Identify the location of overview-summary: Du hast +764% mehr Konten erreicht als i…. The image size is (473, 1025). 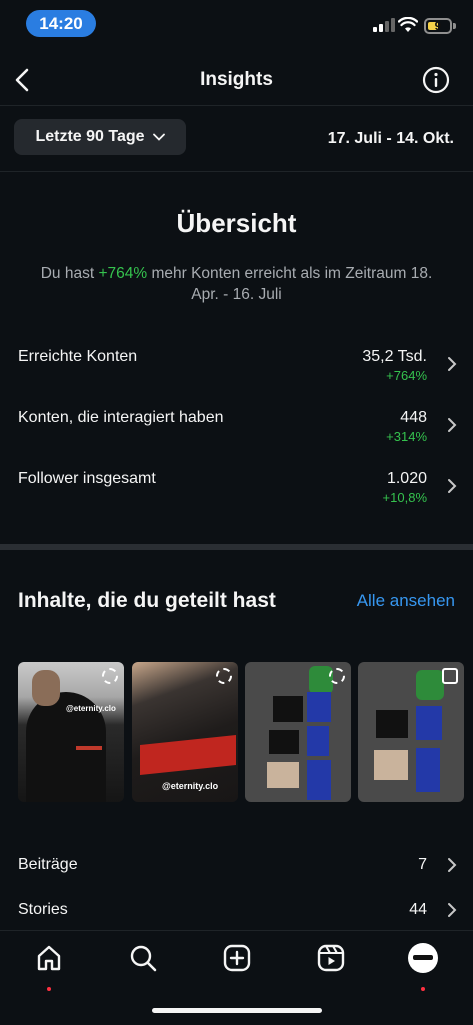
(236, 284).